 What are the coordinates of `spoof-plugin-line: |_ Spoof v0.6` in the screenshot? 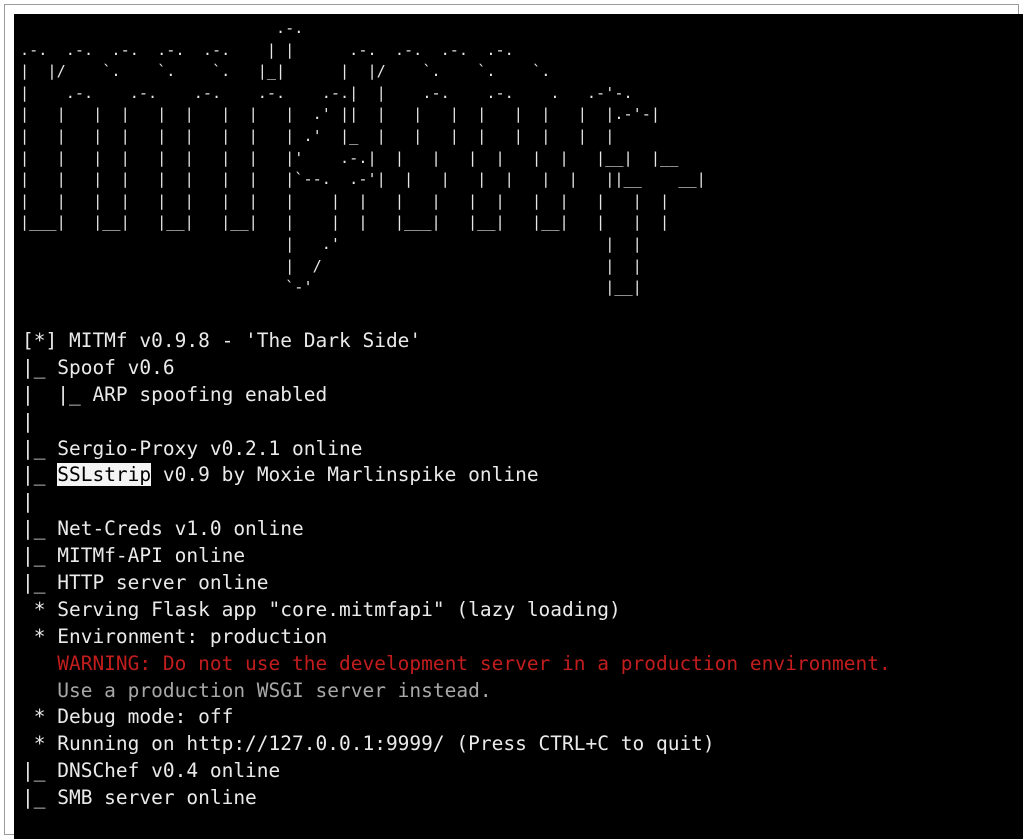 It's located at (98, 367).